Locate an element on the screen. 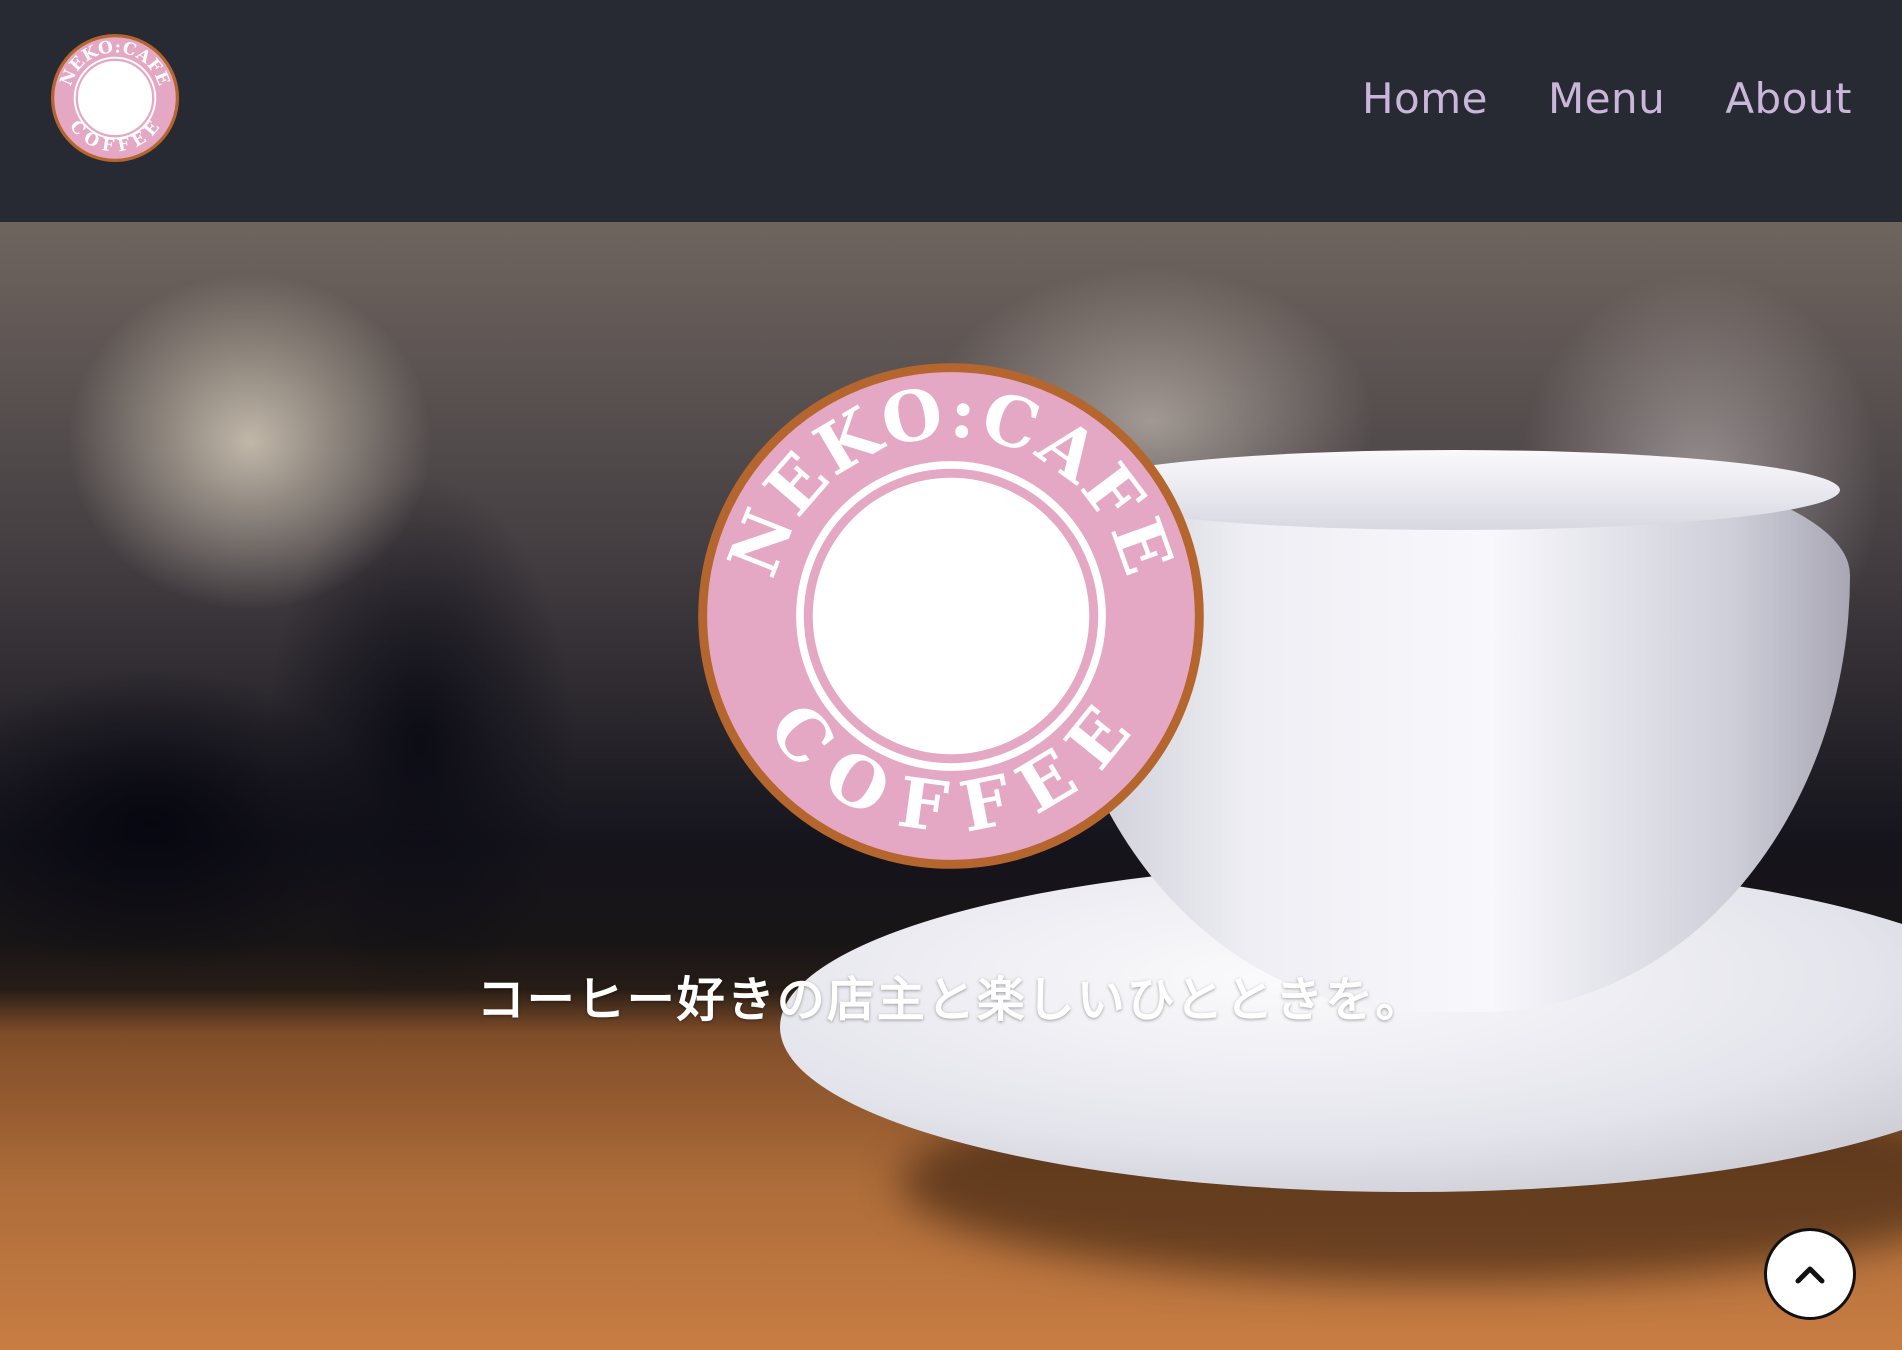 This screenshot has width=1902, height=1350. header-logo: NEKO:CAFE COFFEE is located at coordinates (115, 98).